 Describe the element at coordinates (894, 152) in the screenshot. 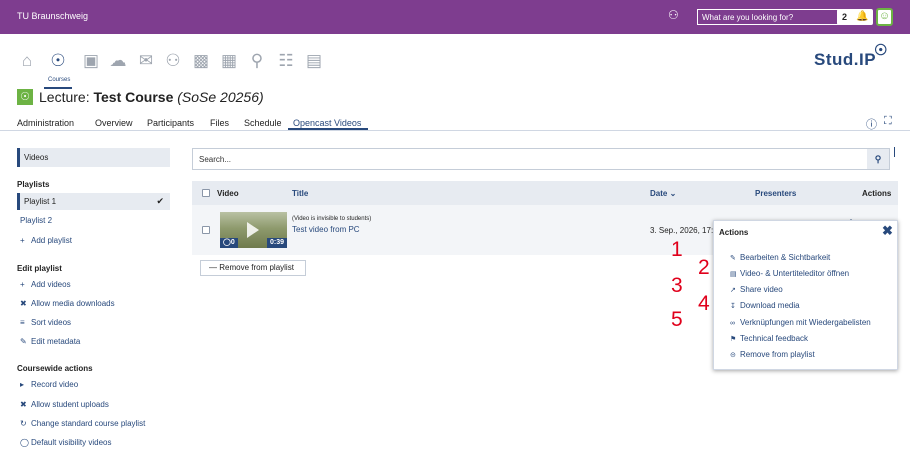

I see `scrollbar` at that location.